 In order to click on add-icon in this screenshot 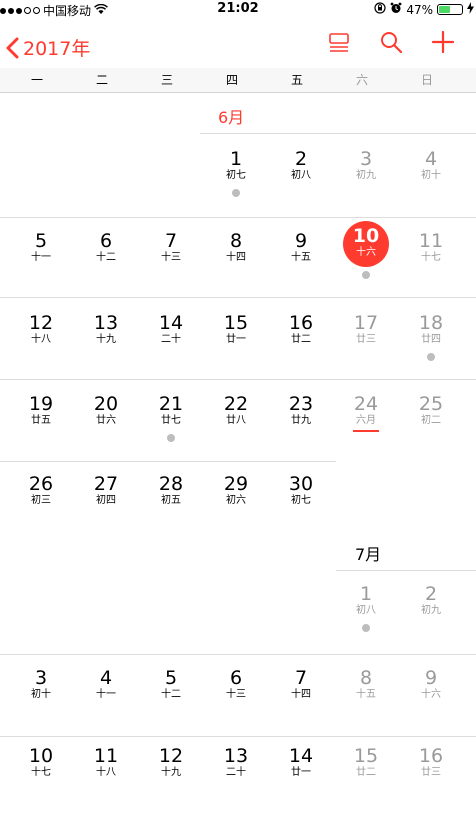, I will do `click(443, 43)`.